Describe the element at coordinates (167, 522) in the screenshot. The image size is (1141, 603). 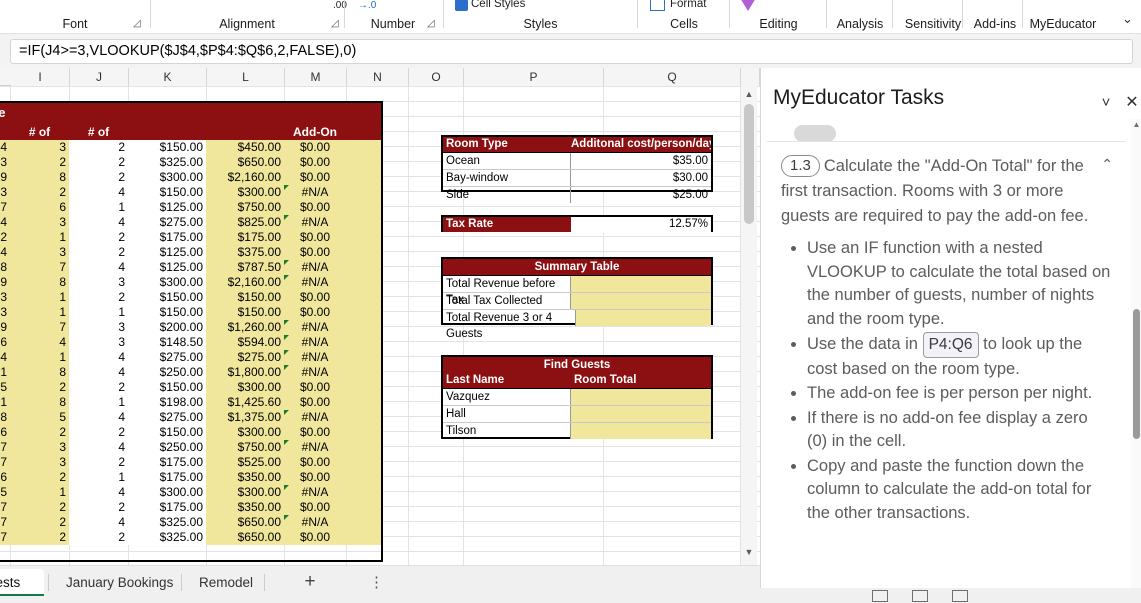
I see `booking-cell-rate: $325.00` at that location.